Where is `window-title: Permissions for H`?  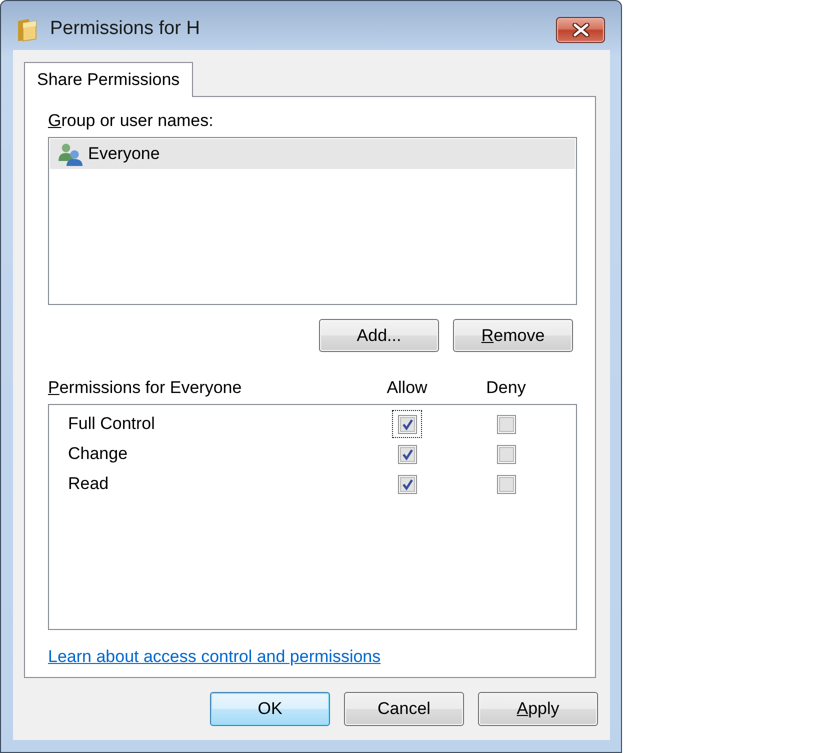
window-title: Permissions for H is located at coordinates (125, 29).